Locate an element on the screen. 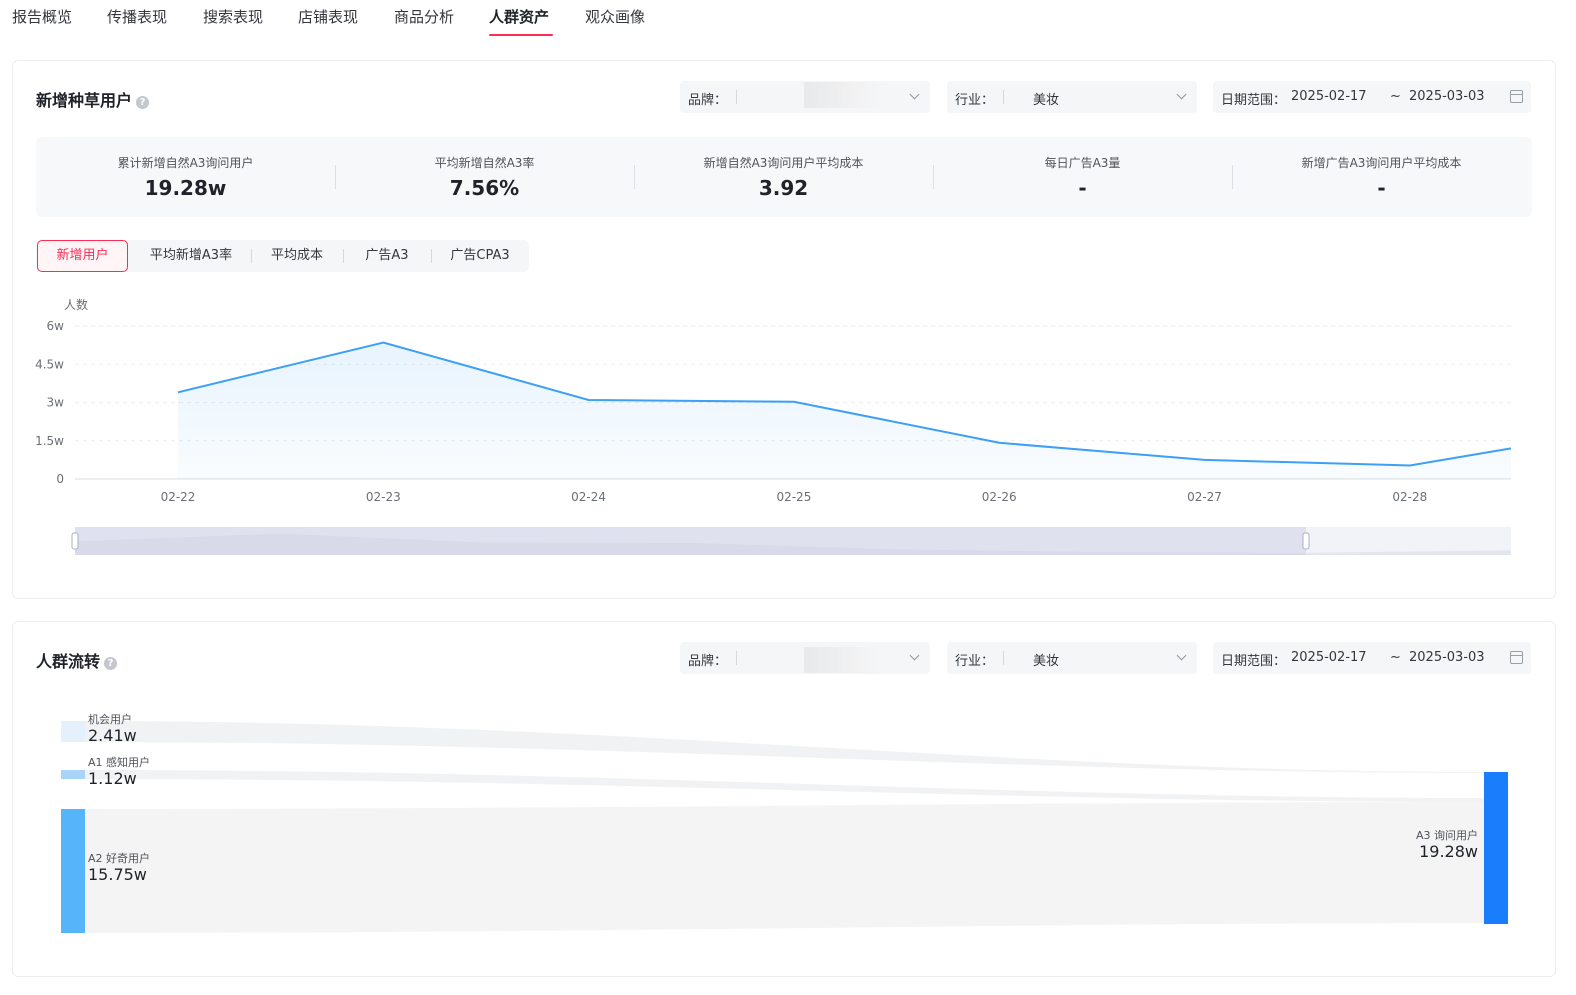 Image resolution: width=1576 pixels, height=995 pixels. metric-label: 新增广告A3询问用户平均成本 is located at coordinates (1381, 163).